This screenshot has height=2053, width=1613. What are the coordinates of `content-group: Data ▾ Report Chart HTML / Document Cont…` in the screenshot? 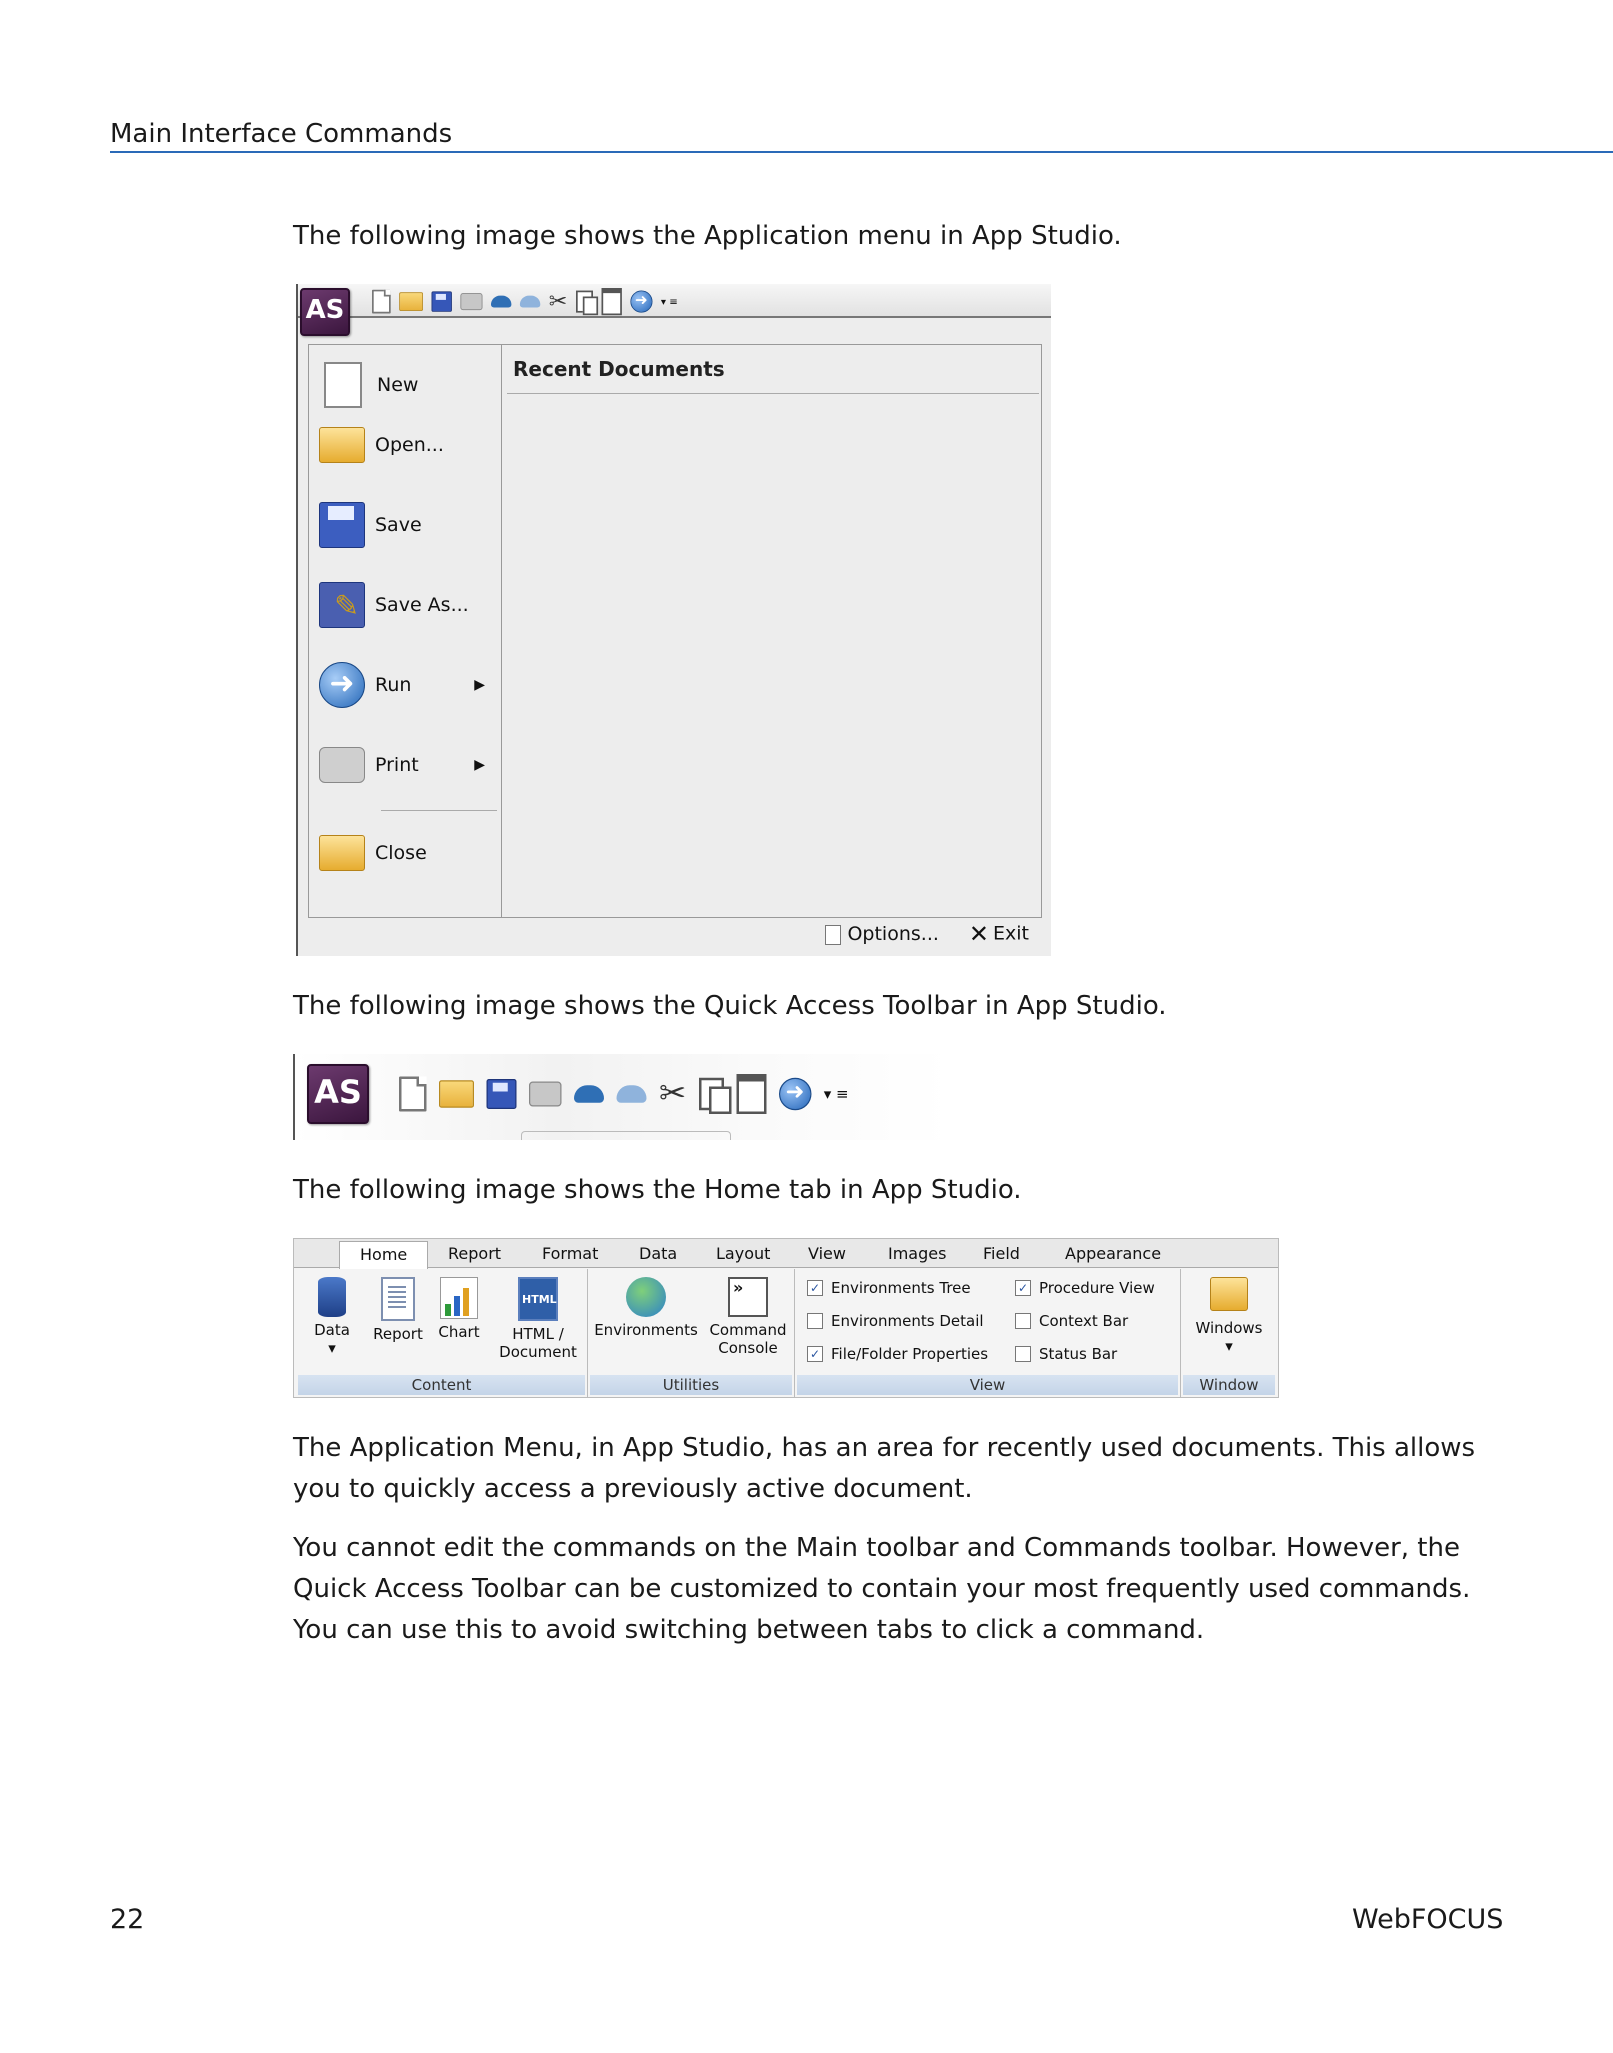 It's located at (442, 1333).